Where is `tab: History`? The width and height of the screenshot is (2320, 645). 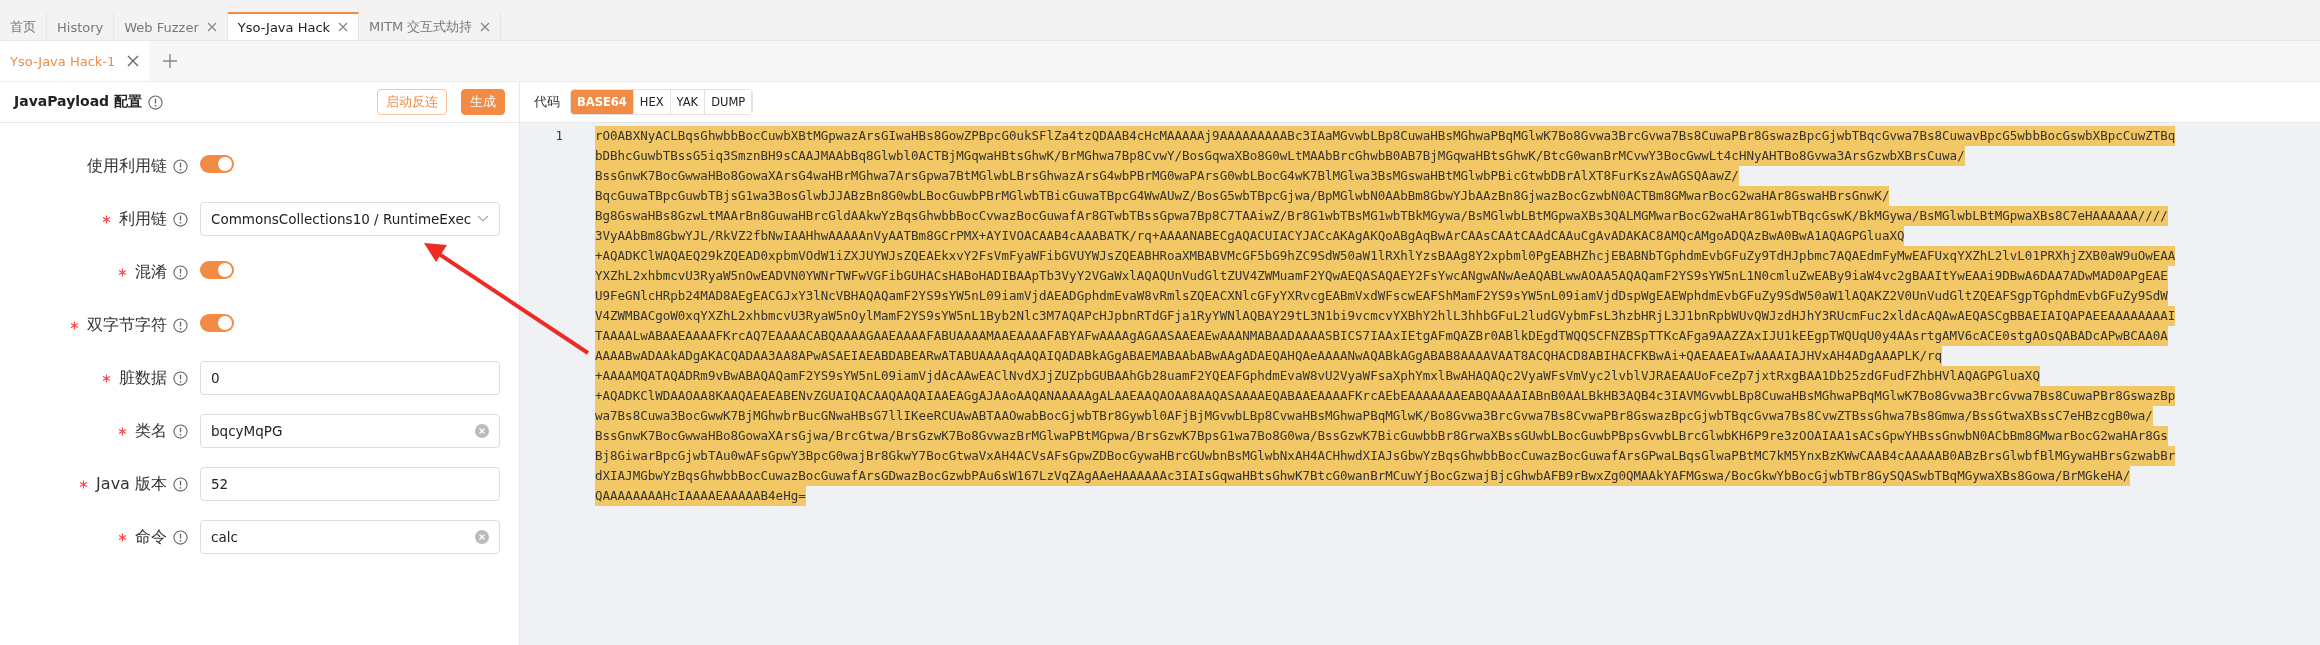 tab: History is located at coordinates (81, 26).